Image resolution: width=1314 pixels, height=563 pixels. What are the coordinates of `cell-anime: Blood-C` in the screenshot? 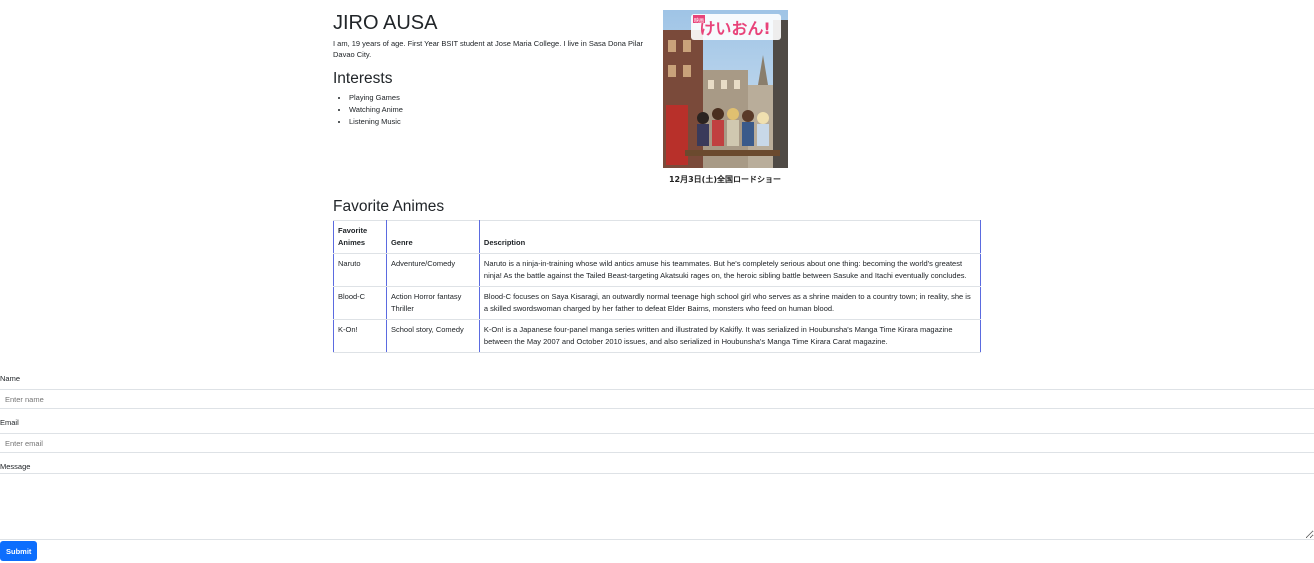 It's located at (360, 303).